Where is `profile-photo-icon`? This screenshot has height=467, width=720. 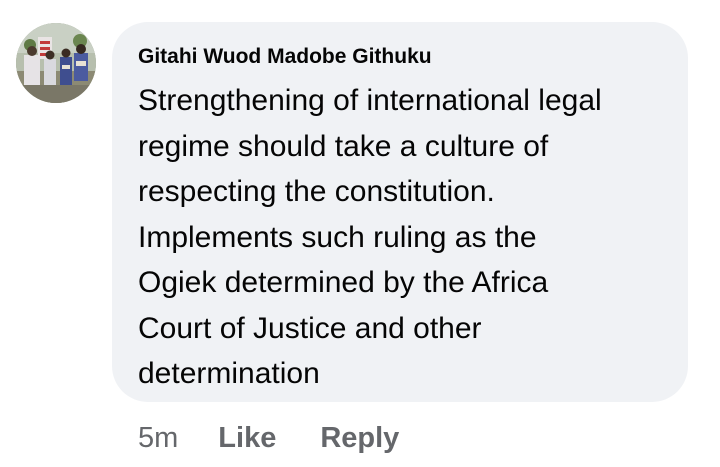
profile-photo-icon is located at coordinates (56, 63).